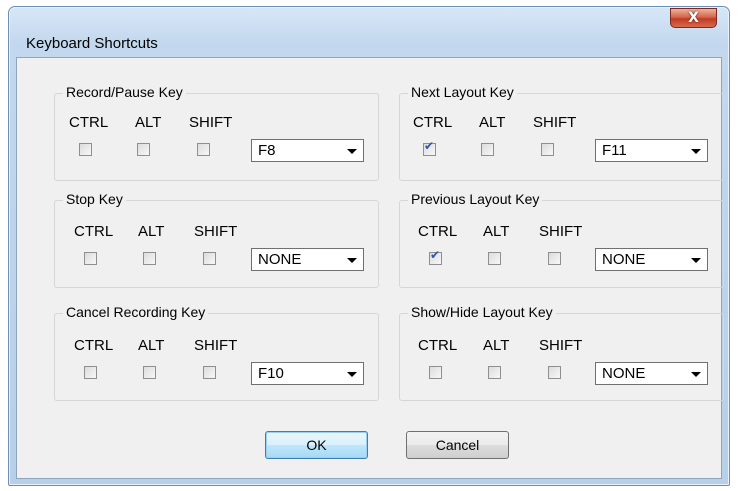  Describe the element at coordinates (482, 312) in the screenshot. I see `group-label: Show/Hide Layout Key` at that location.